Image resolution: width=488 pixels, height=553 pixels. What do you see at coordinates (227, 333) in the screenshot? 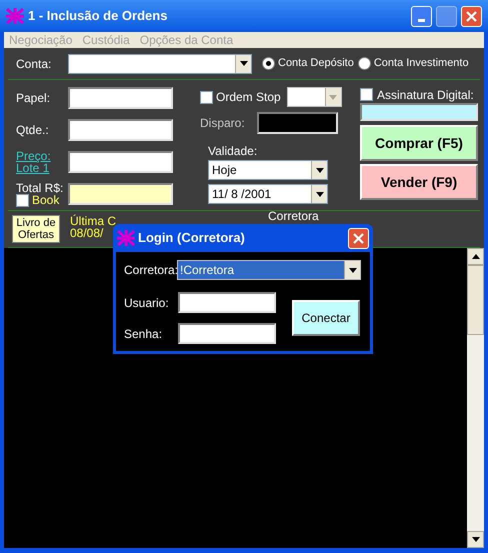
I see `password-field` at bounding box center [227, 333].